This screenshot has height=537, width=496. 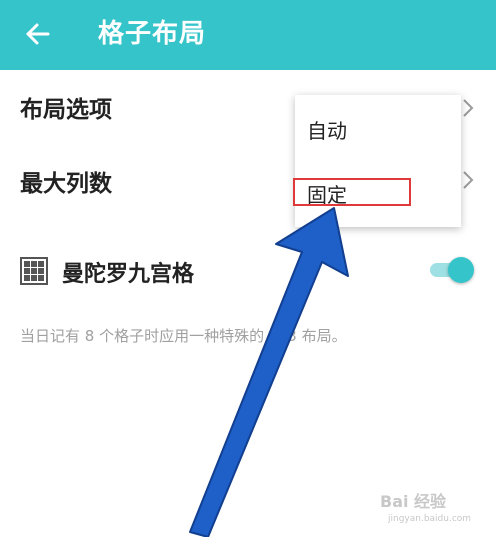 I want to click on layout-options-popup: 自动 固定, so click(x=378, y=161).